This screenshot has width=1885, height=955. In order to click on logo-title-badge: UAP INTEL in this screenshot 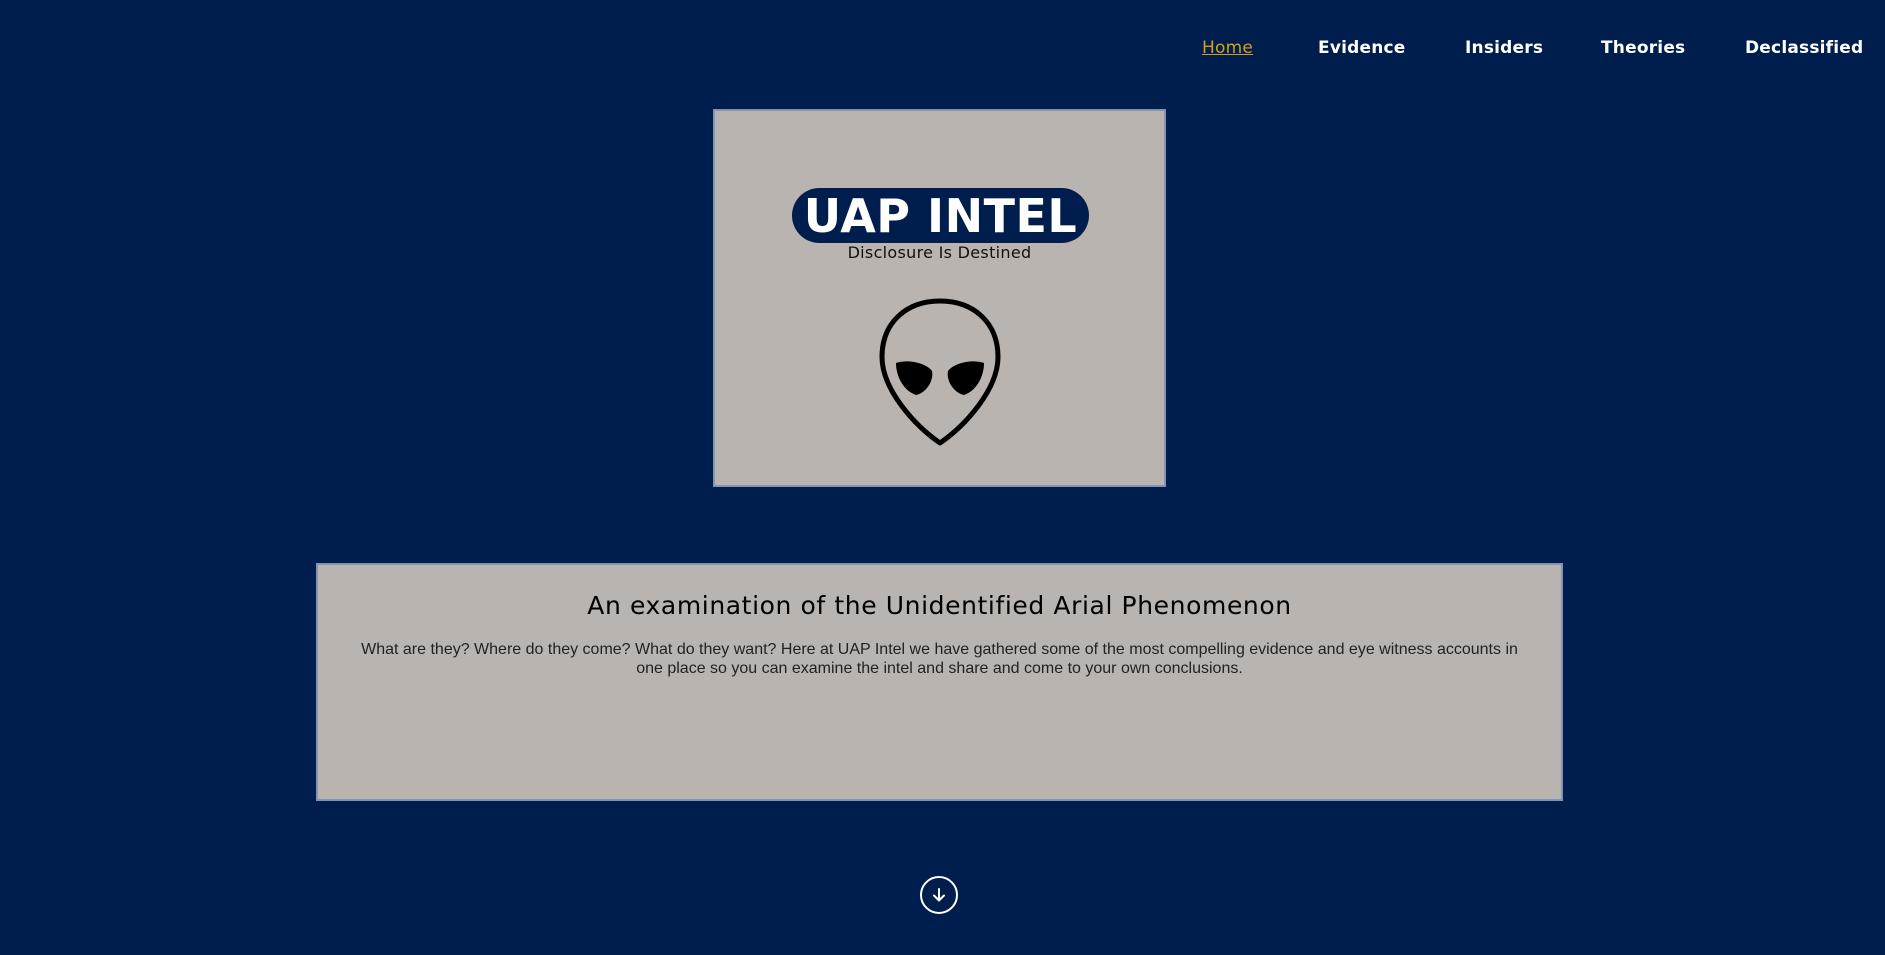, I will do `click(940, 215)`.